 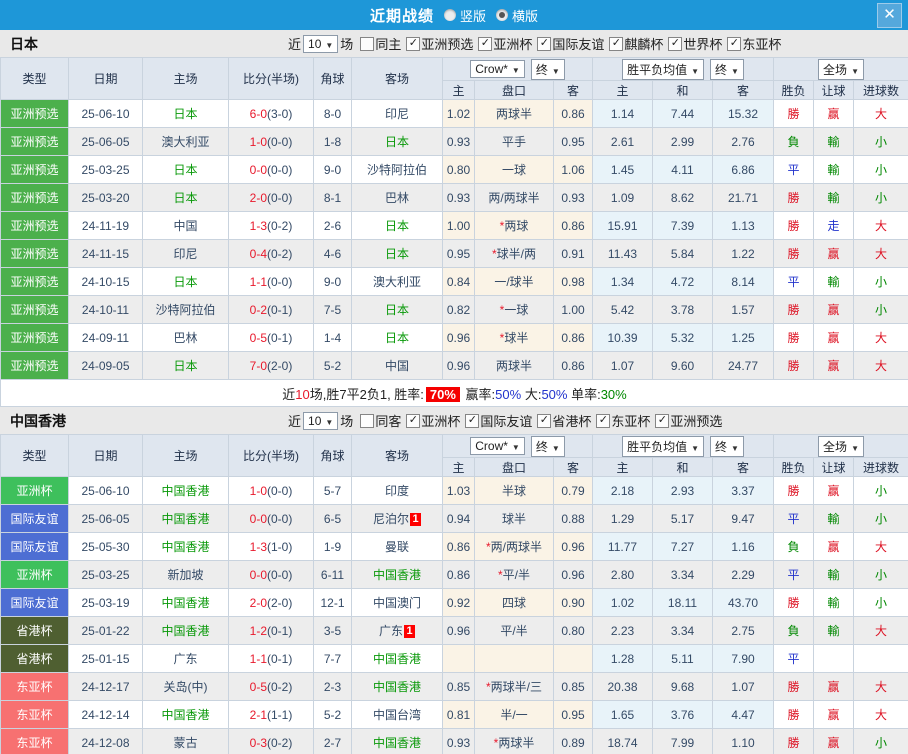 I want to click on crow-away-odds: 0.90, so click(x=573, y=602).